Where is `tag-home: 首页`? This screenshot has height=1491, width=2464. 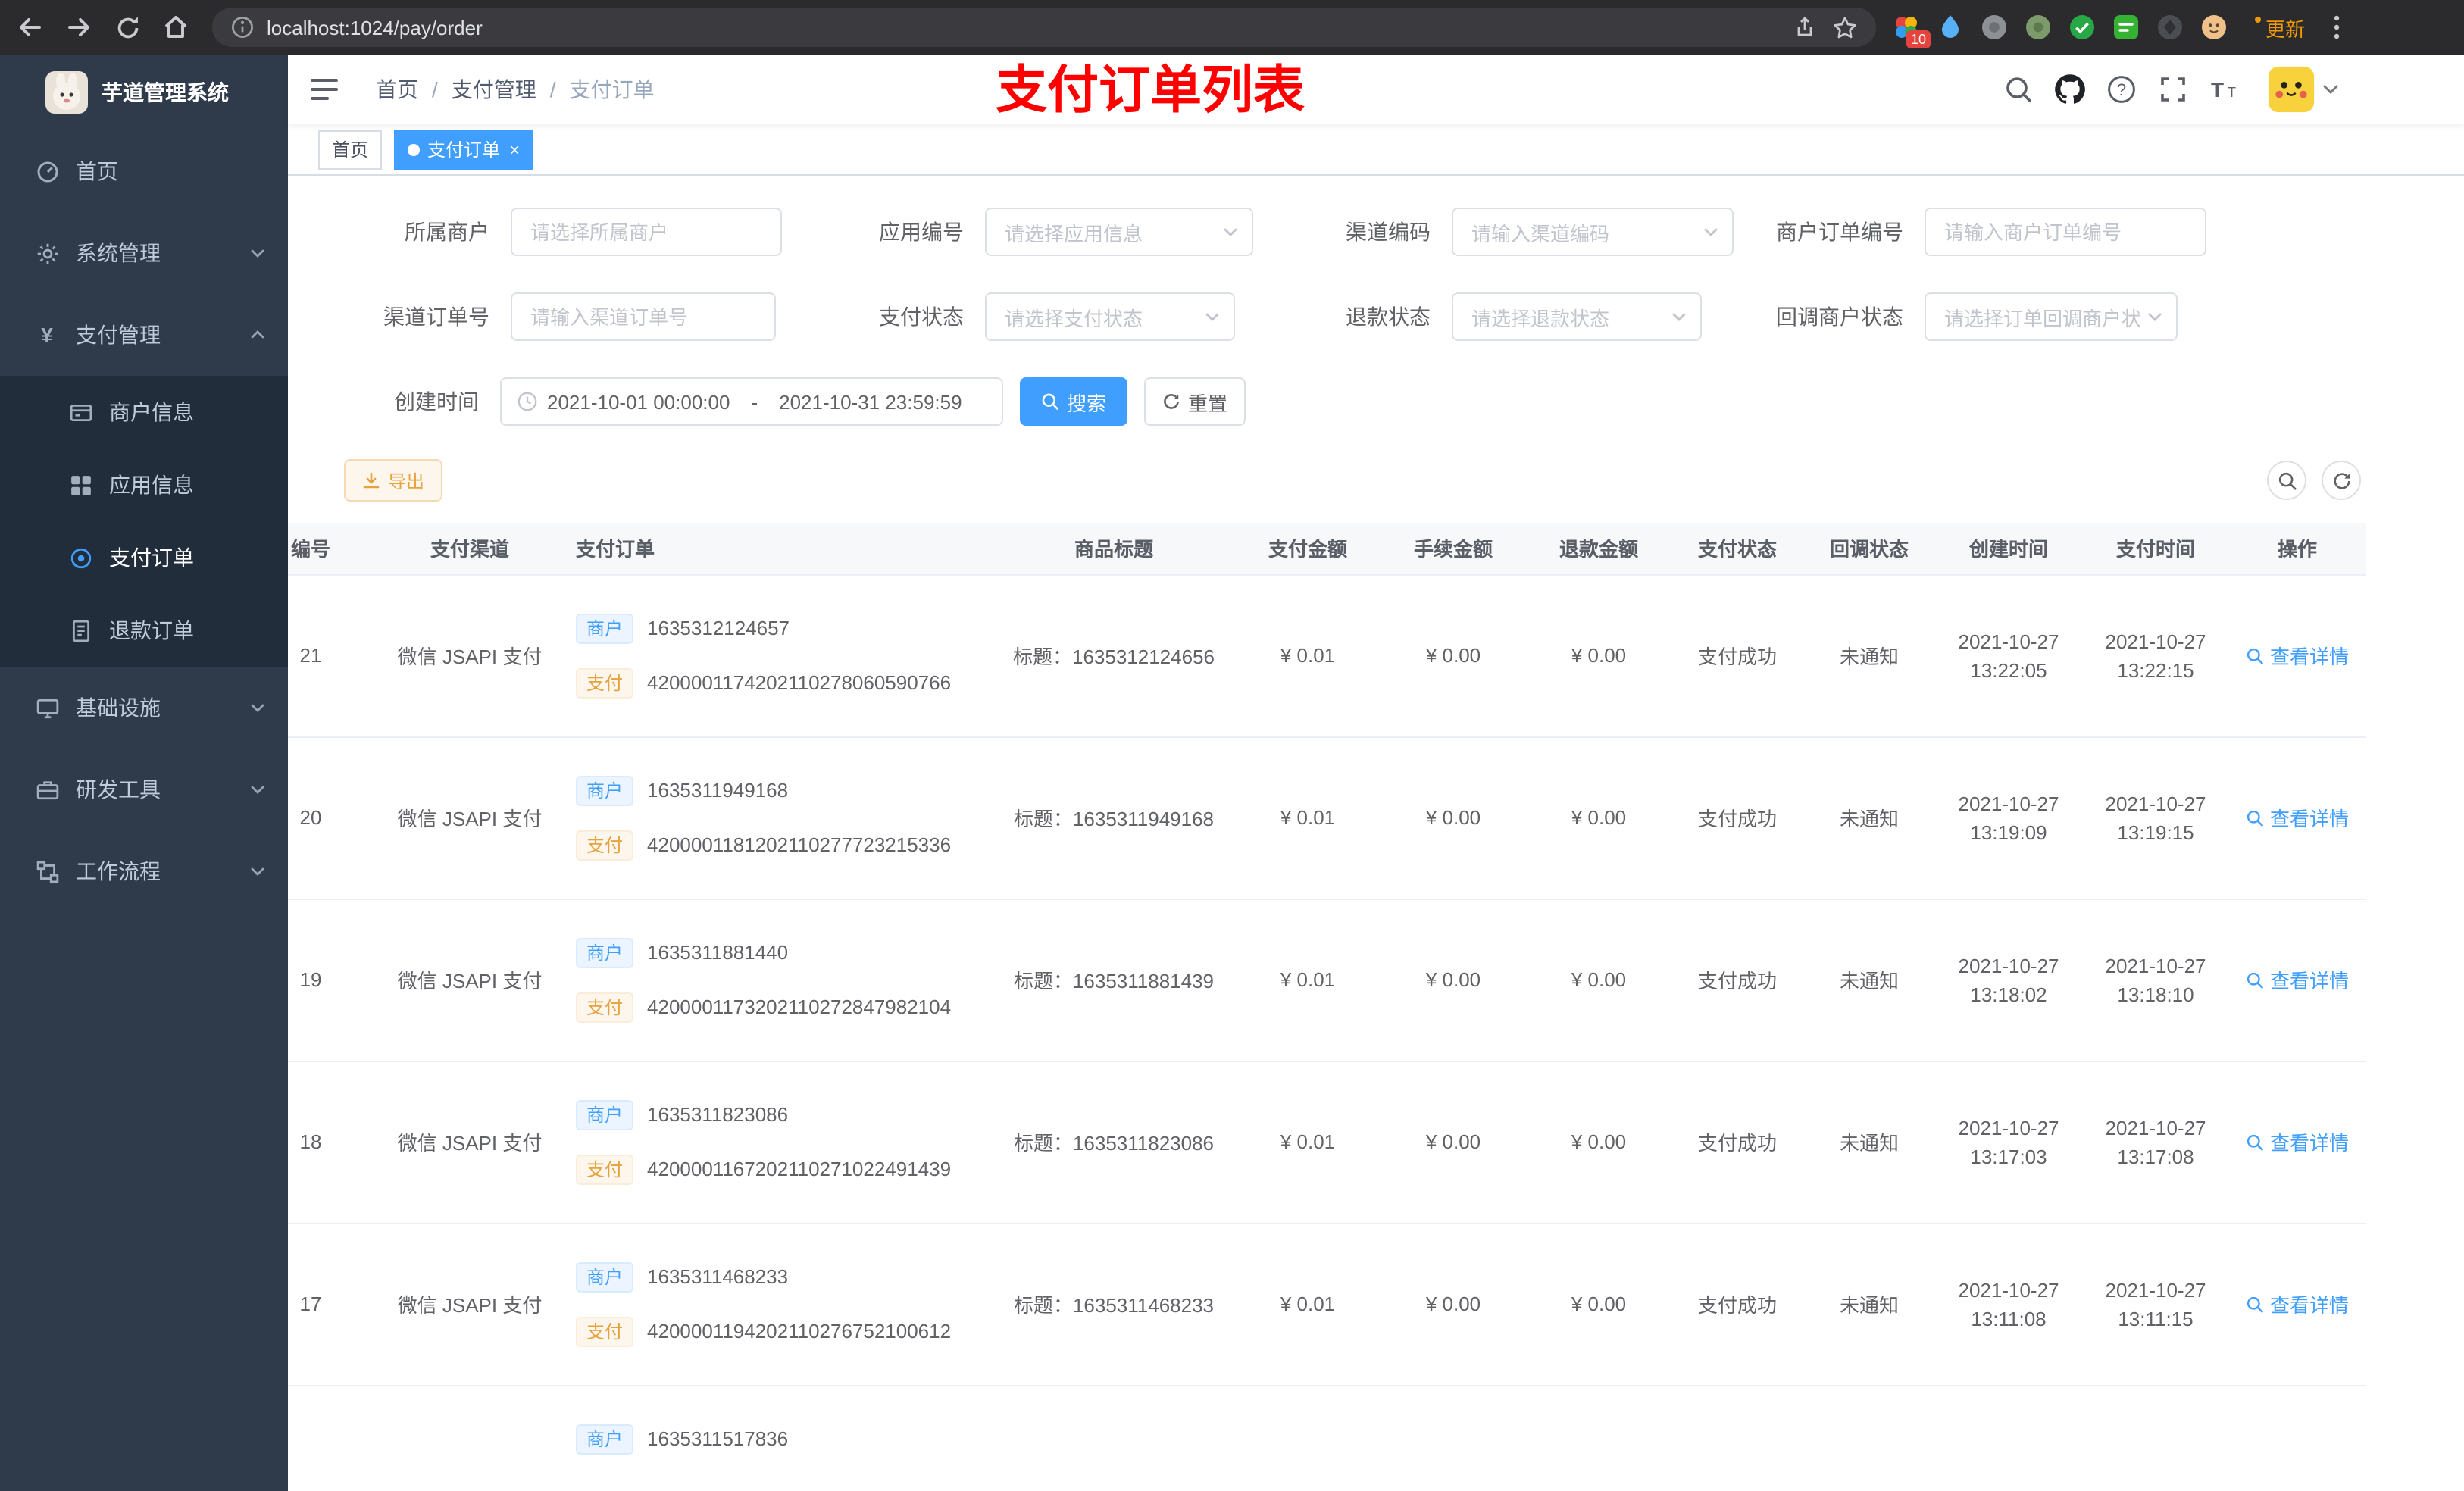
tag-home: 首页 is located at coordinates (350, 149).